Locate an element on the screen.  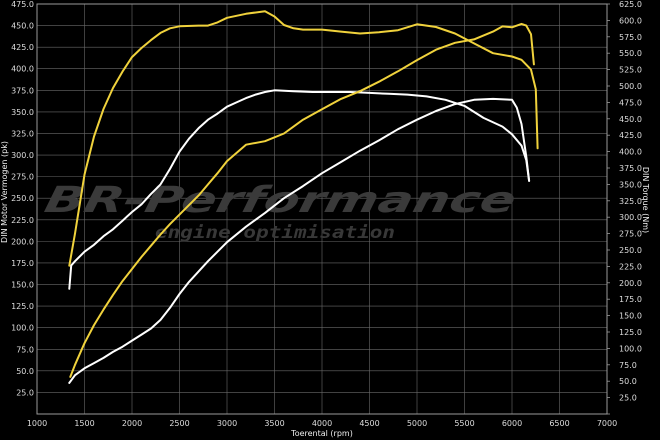
x-tick-label: 5500 is located at coordinates (464, 423).